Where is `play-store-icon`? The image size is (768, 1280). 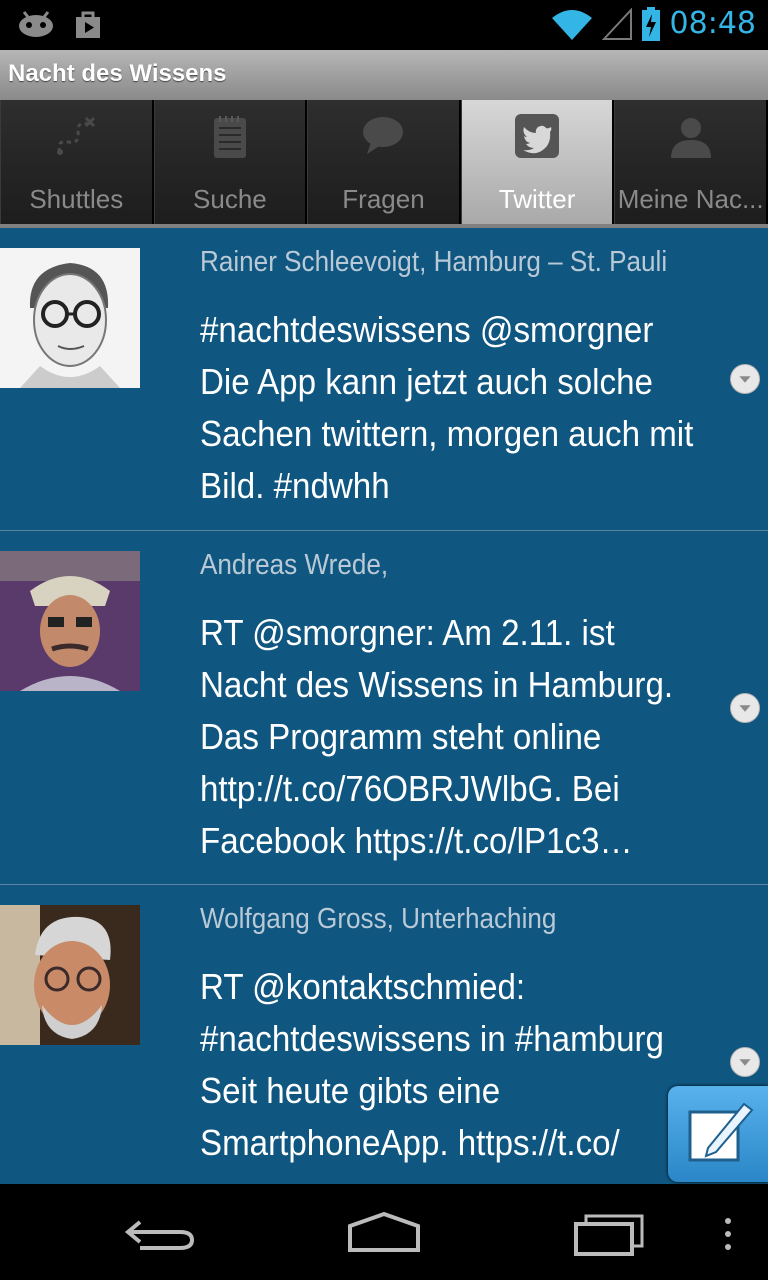 play-store-icon is located at coordinates (88, 24).